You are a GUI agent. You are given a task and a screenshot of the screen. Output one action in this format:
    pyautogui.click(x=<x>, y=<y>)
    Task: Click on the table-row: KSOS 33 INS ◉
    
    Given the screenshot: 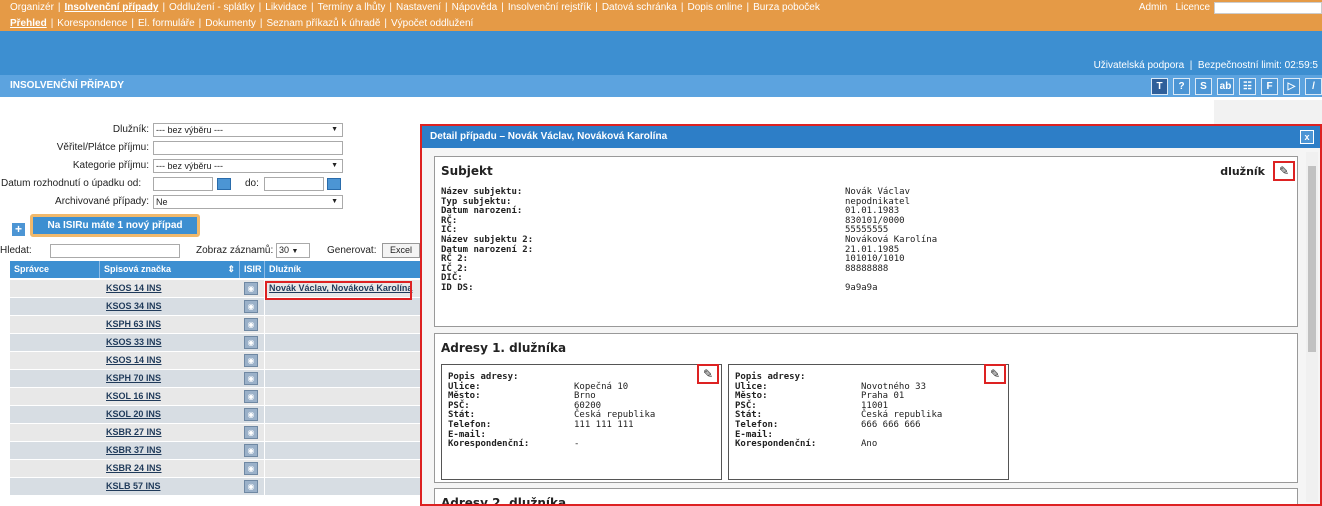 What is the action you would take?
    pyautogui.click(x=215, y=342)
    